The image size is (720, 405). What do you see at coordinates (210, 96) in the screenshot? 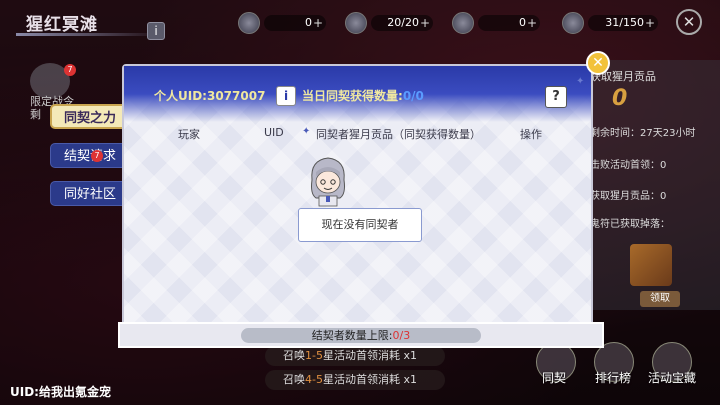
I see `personal-uid: 个人UID:3077007` at bounding box center [210, 96].